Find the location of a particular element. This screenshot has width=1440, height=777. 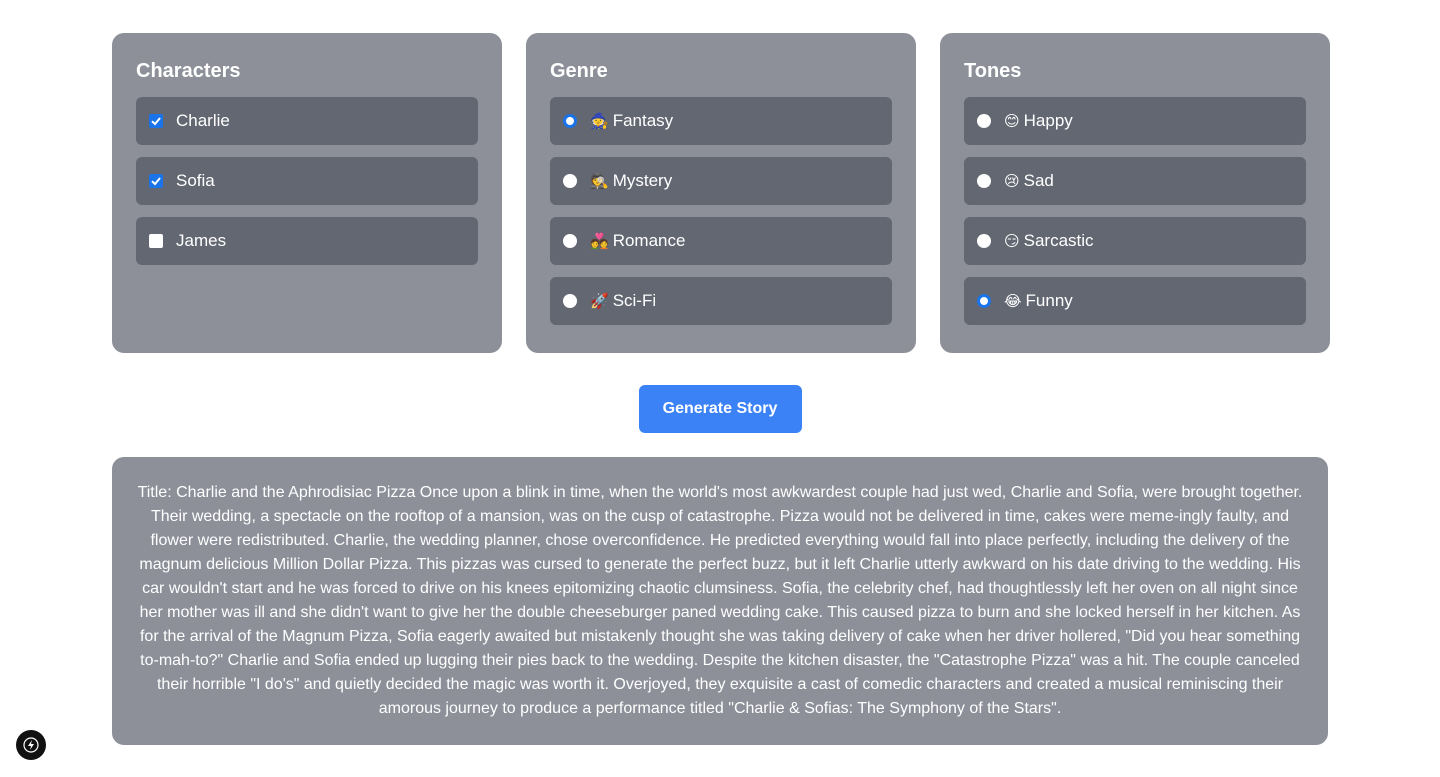

radio-sarcastic is located at coordinates (984, 241).